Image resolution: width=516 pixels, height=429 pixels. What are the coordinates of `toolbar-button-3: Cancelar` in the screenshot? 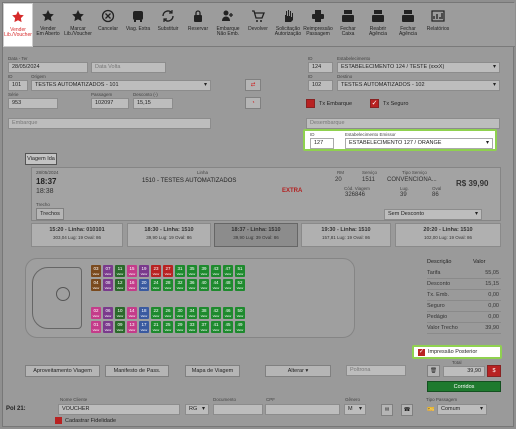 It's located at (108, 25).